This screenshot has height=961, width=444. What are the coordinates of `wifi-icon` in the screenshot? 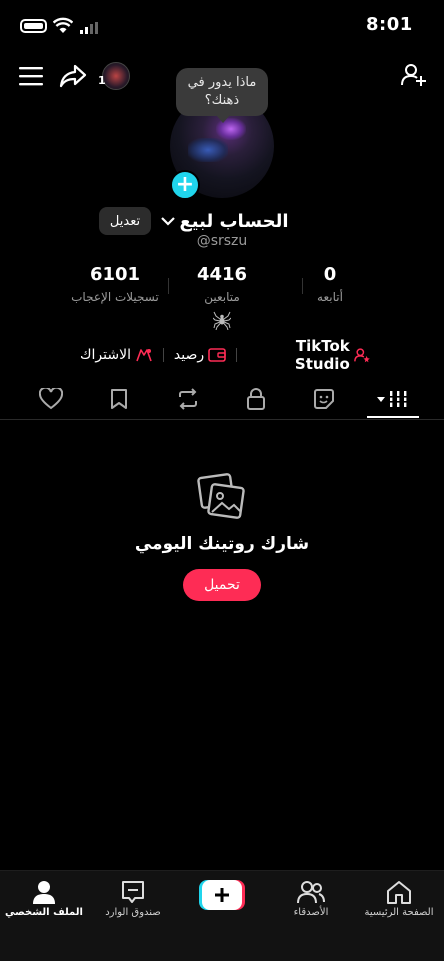 It's located at (63, 25).